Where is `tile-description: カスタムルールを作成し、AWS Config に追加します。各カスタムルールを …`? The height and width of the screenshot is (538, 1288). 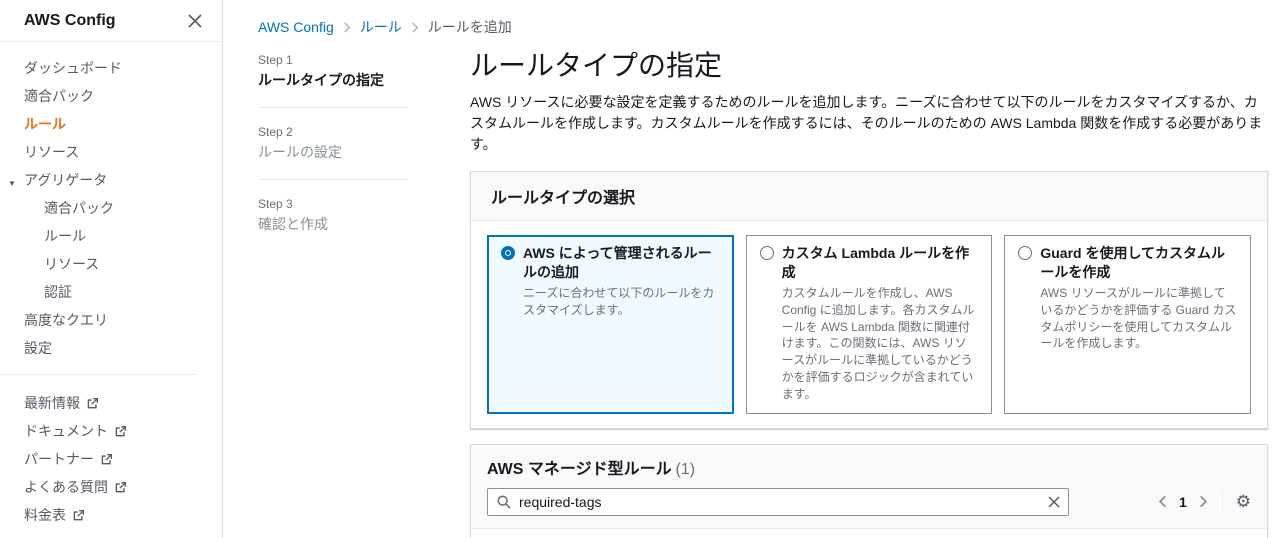
tile-description: カスタムルールを作成し、AWS Config に追加します。各カスタムルールを … is located at coordinates (878, 343).